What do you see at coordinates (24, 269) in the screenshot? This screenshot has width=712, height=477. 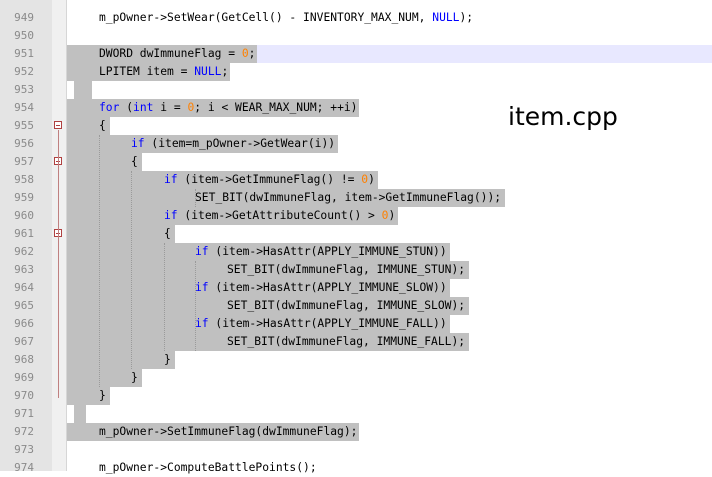 I see `line-number: 963` at bounding box center [24, 269].